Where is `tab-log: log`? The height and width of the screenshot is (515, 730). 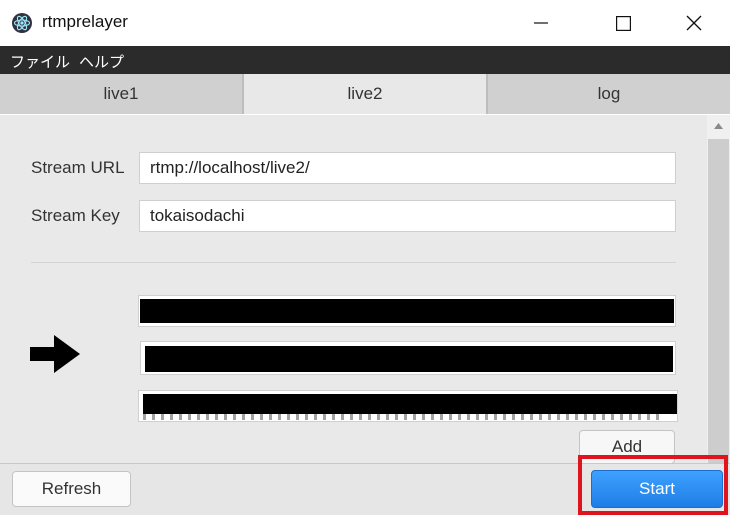 tab-log: log is located at coordinates (609, 94).